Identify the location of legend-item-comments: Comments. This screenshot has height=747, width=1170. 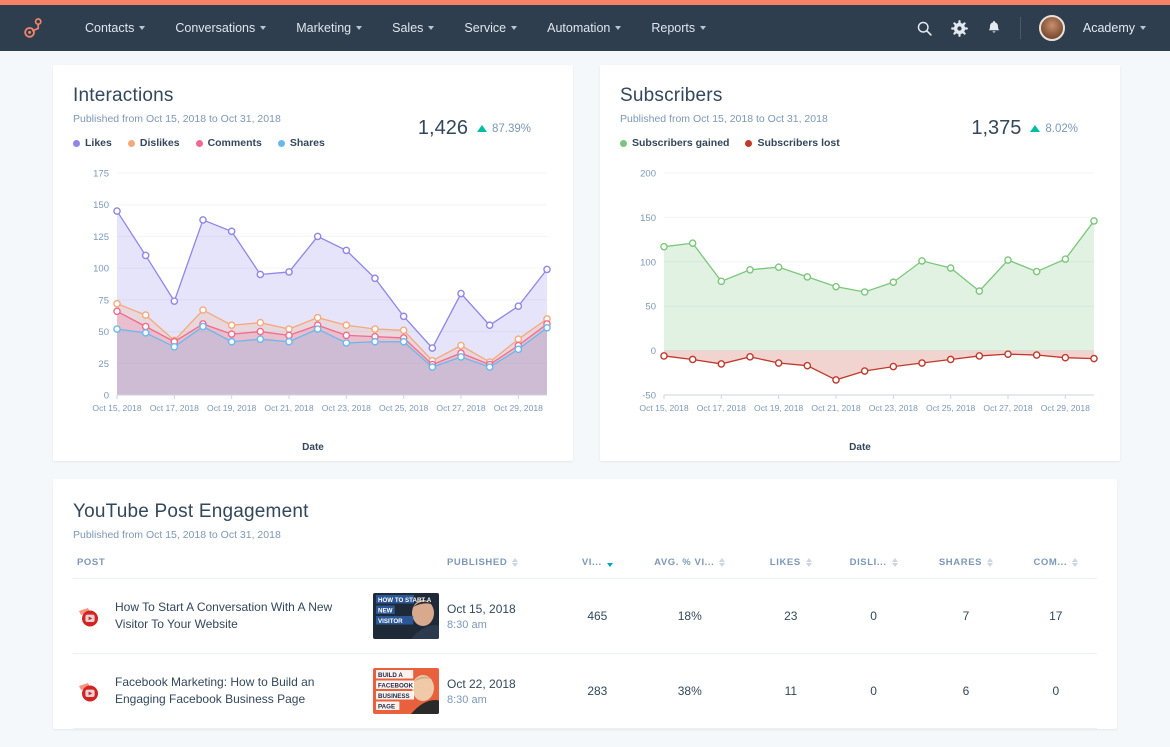
(228, 143).